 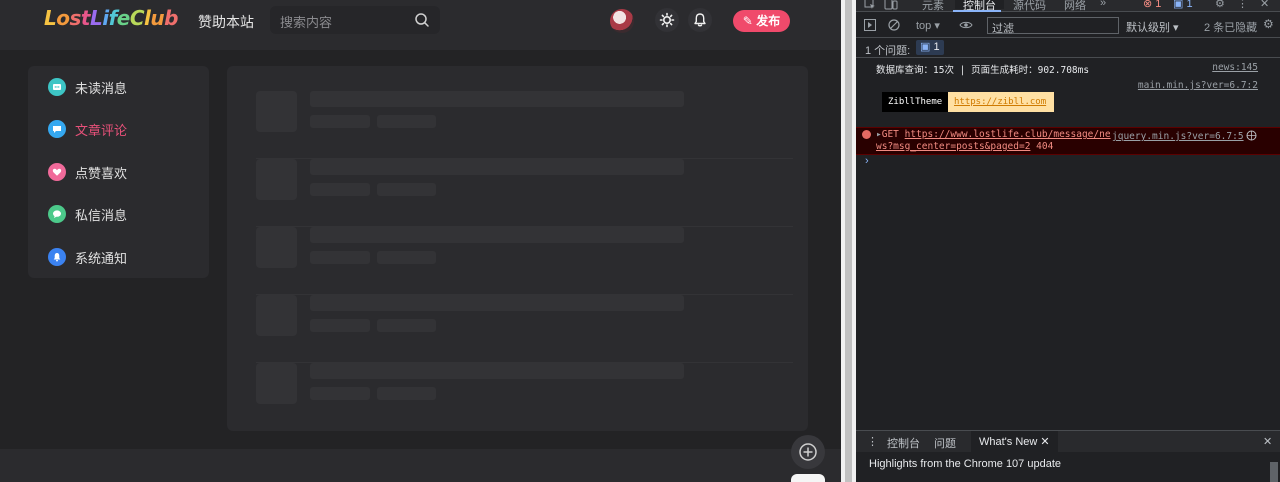 I want to click on whats-new-panel: Highlights from the Chrome 107 update, so click(x=1068, y=467).